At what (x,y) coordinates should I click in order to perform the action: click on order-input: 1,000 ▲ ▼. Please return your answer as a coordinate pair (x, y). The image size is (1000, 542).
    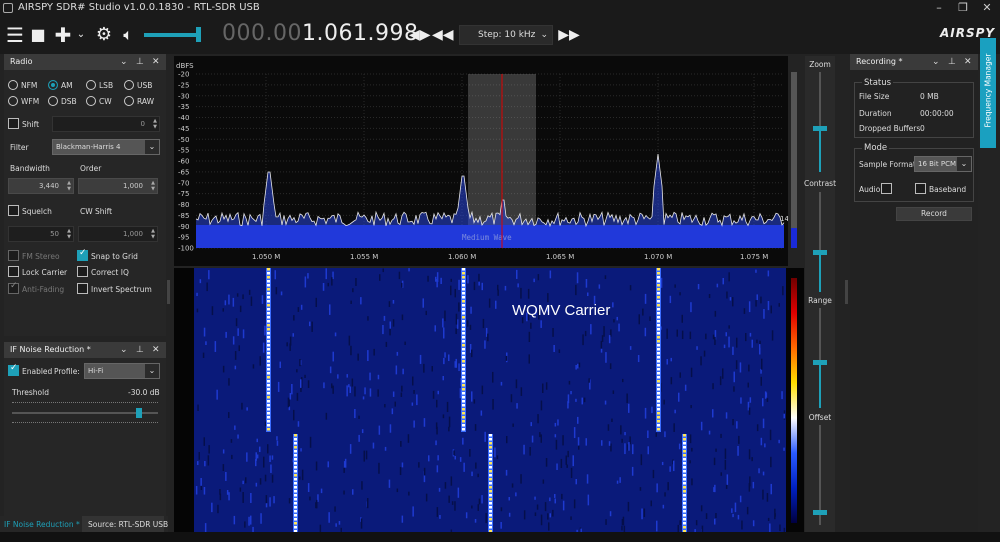
    Looking at the image, I should click on (118, 186).